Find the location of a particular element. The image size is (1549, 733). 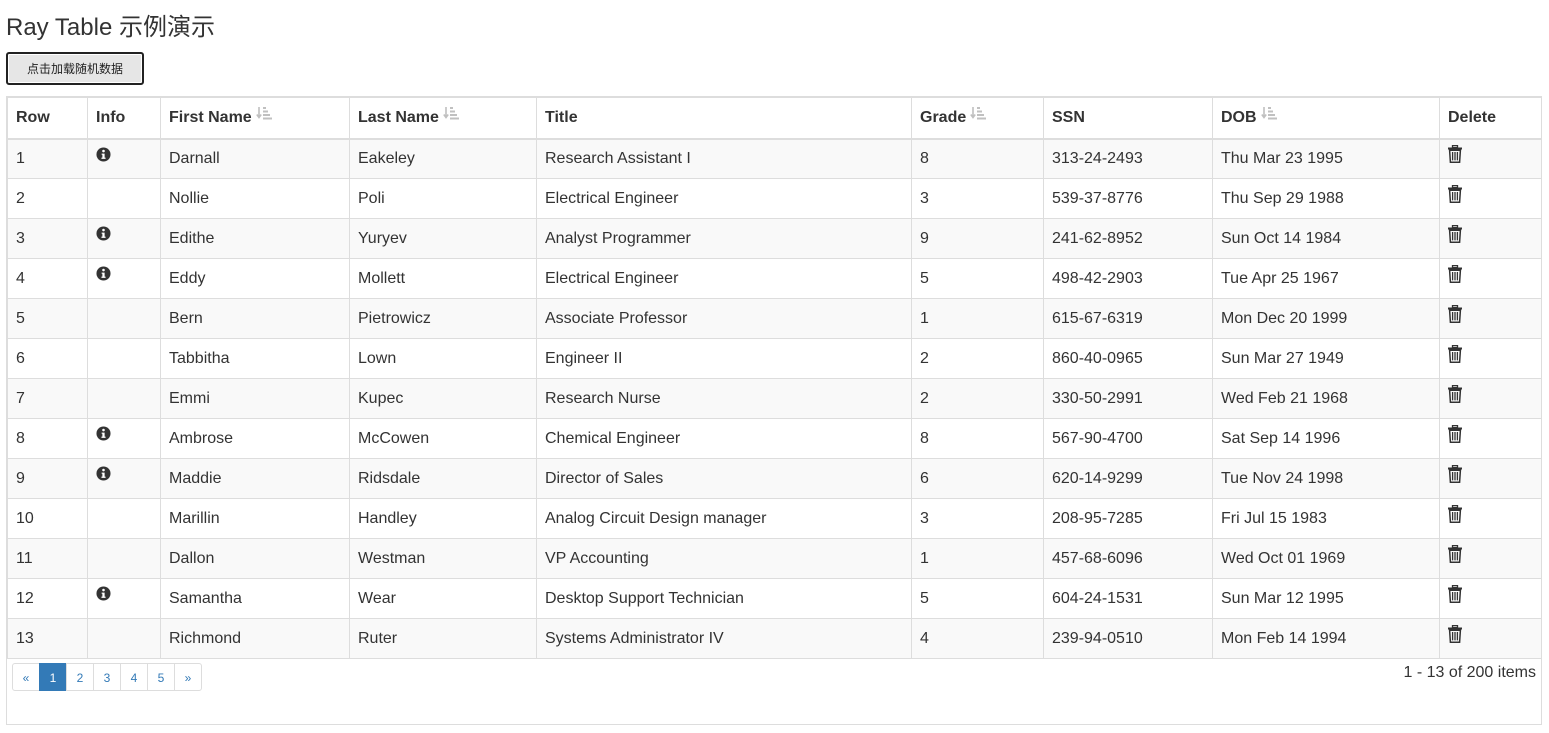

pagination: «1 2 3 4 5» is located at coordinates (107, 677).